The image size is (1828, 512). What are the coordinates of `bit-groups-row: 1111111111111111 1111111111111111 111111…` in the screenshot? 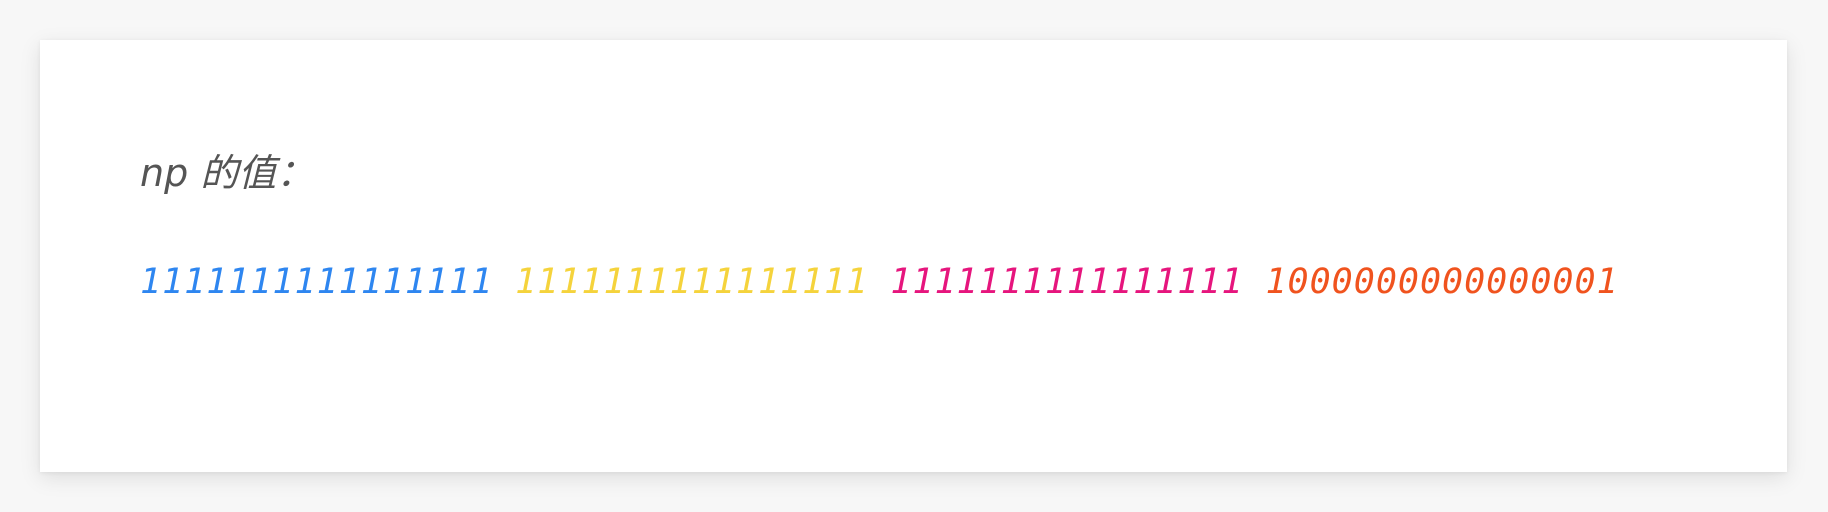 It's located at (879, 282).